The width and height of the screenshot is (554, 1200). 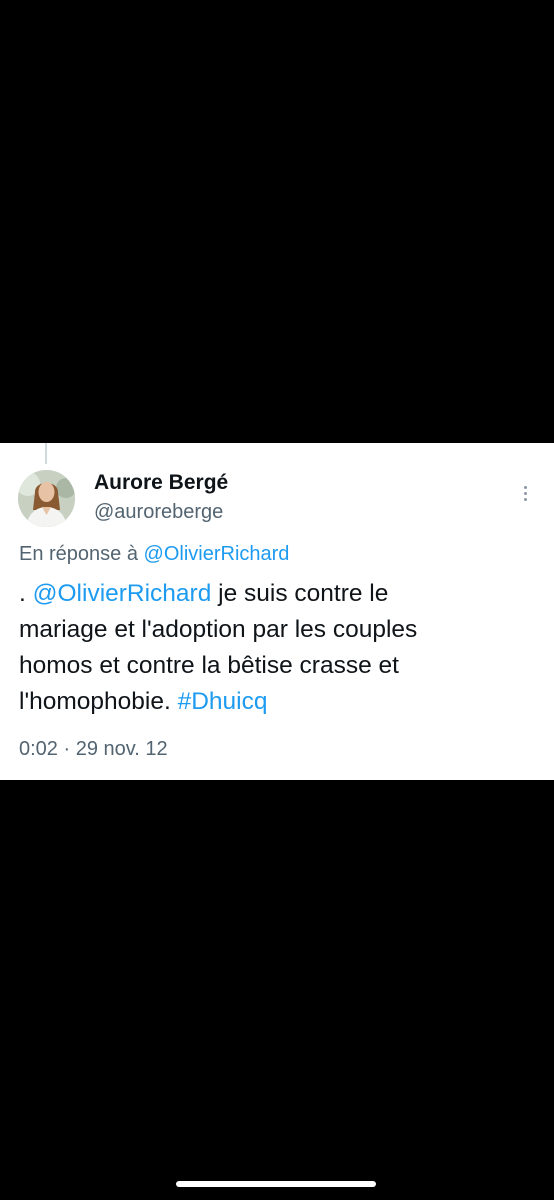 I want to click on tweet-text-line: mariage et l'adoption par les couples, so click(x=218, y=629).